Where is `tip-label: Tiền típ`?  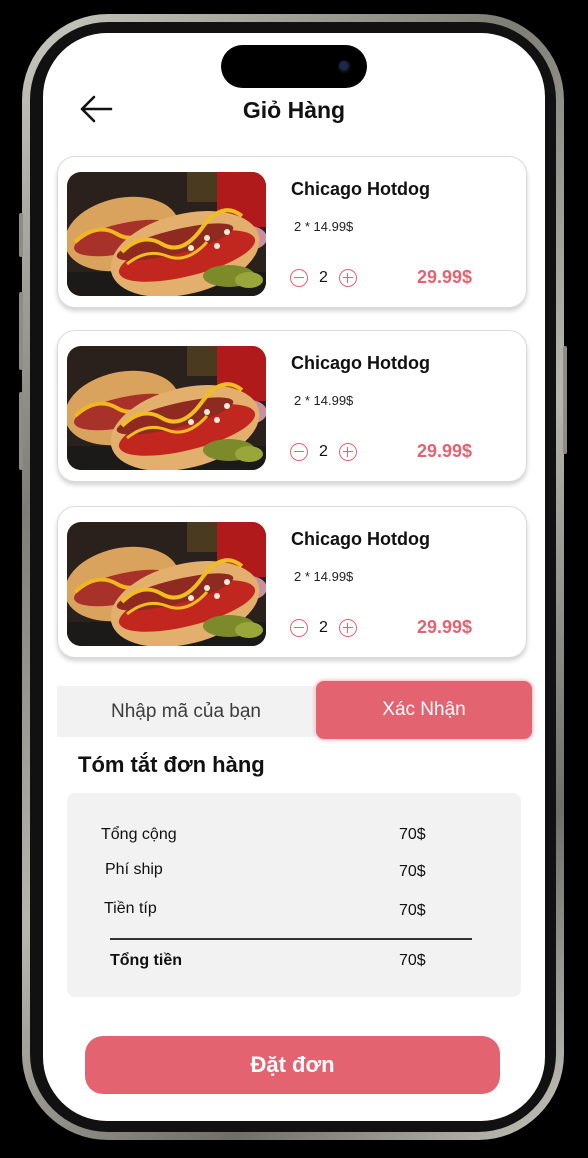
tip-label: Tiền típ is located at coordinates (130, 908).